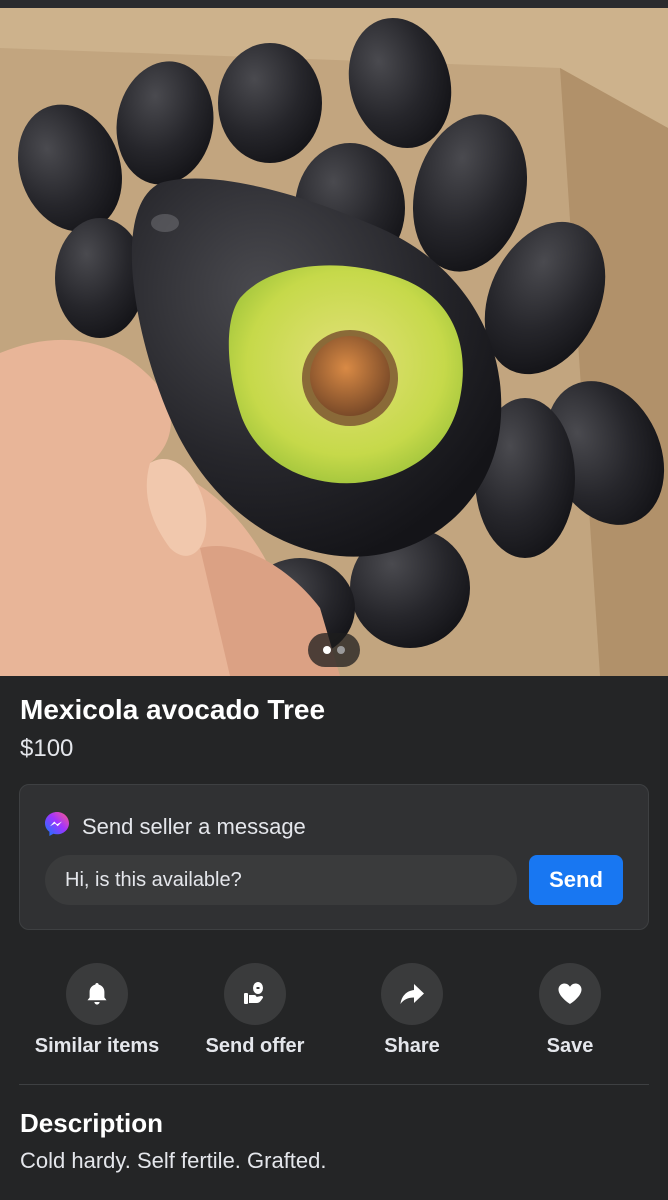 Image resolution: width=668 pixels, height=1200 pixels. What do you see at coordinates (327, 650) in the screenshot?
I see `pager-dot-active` at bounding box center [327, 650].